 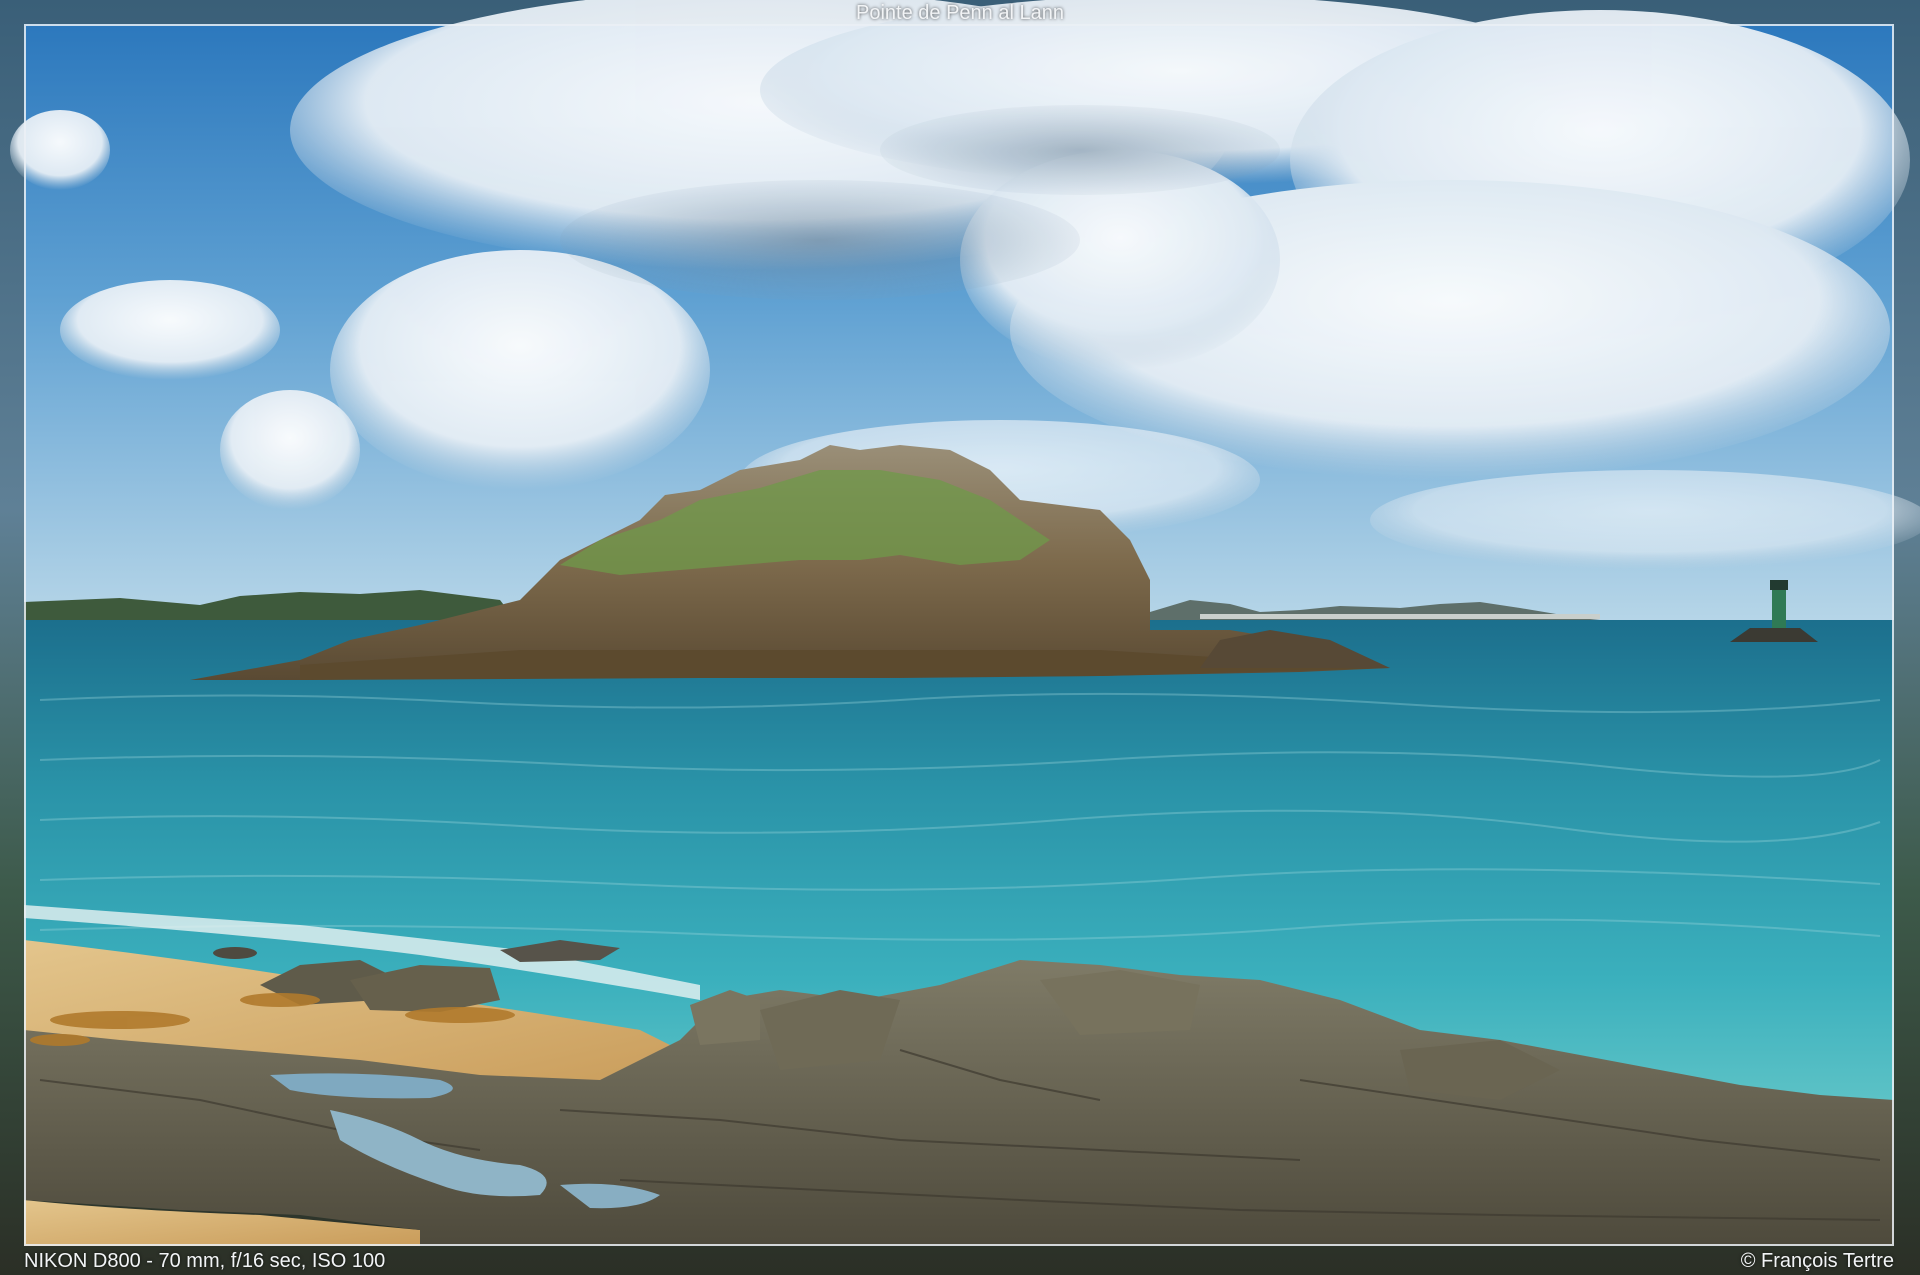 I want to click on camera-exif-info: NIKON D800 - 70 mm, f/16 sec, ISO 100, so click(x=205, y=1261).